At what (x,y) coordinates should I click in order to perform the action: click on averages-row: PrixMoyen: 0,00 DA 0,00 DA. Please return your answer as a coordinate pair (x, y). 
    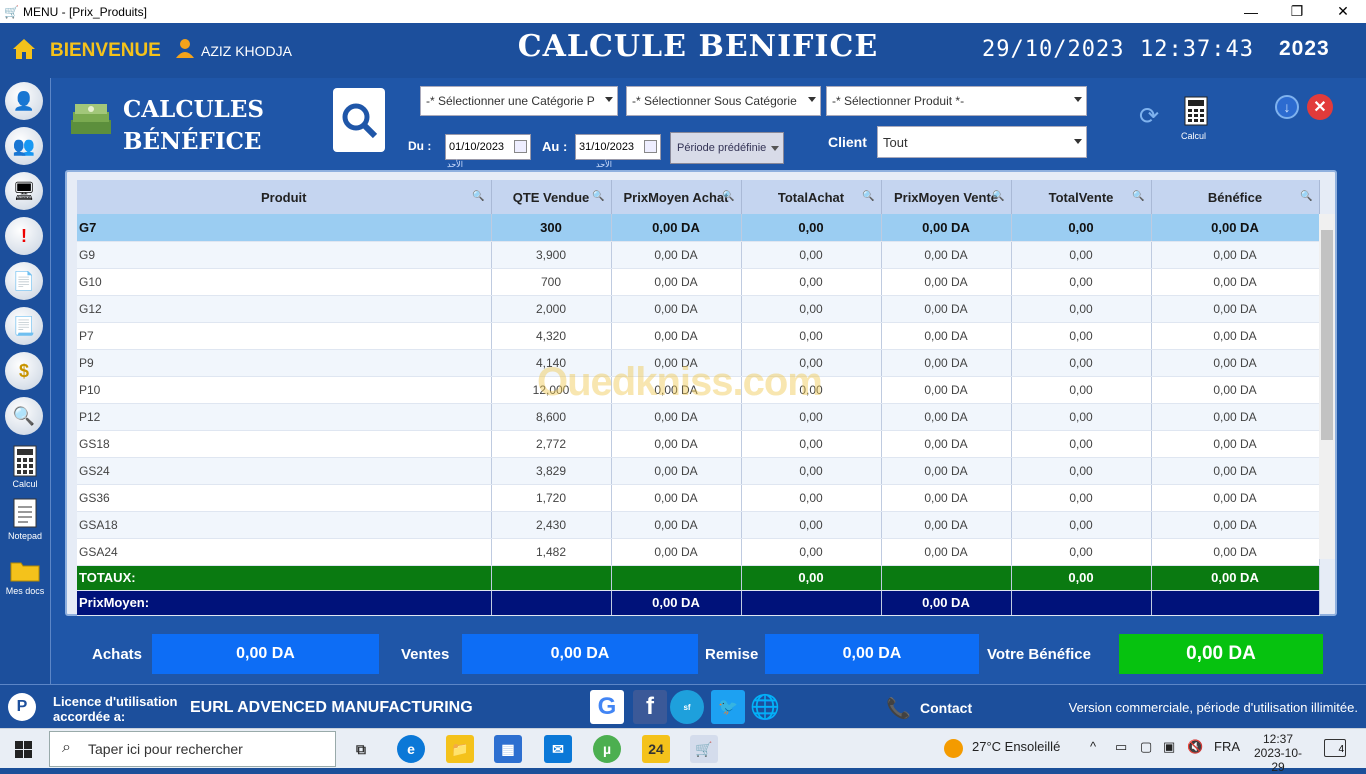
    Looking at the image, I should click on (698, 603).